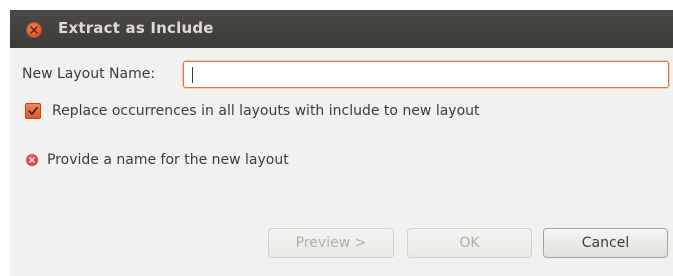  I want to click on replace-occurrences-checkbox, so click(33, 111).